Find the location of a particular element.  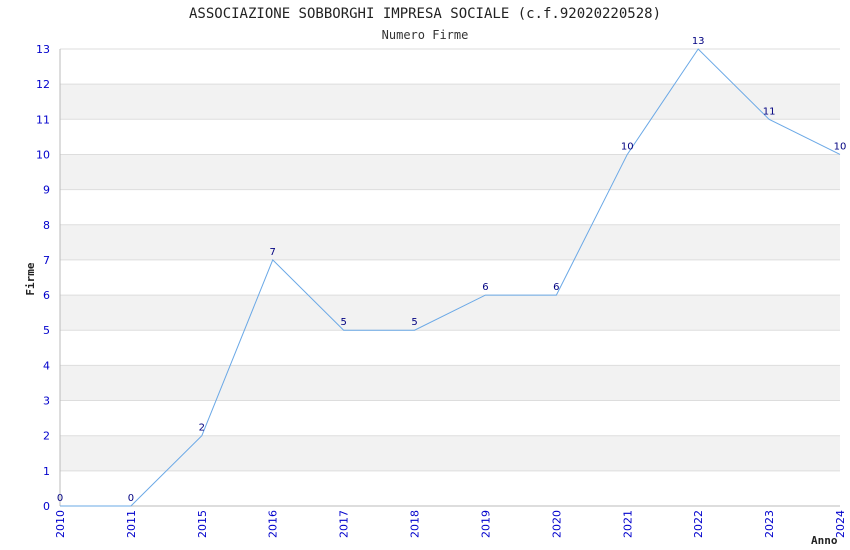

x-tick-label: 2011 is located at coordinates (131, 524).